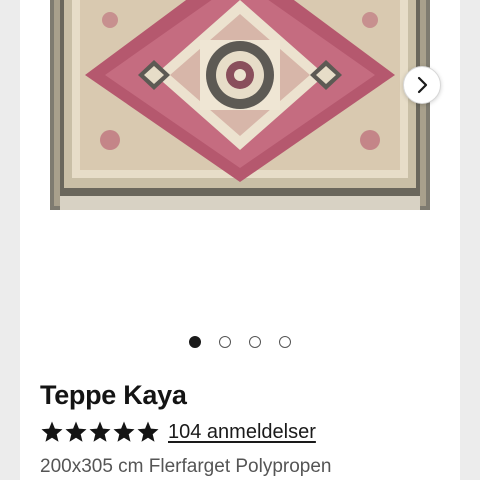 Image resolution: width=480 pixels, height=480 pixels. What do you see at coordinates (113, 395) in the screenshot?
I see `product-title: Teppe Kaya` at bounding box center [113, 395].